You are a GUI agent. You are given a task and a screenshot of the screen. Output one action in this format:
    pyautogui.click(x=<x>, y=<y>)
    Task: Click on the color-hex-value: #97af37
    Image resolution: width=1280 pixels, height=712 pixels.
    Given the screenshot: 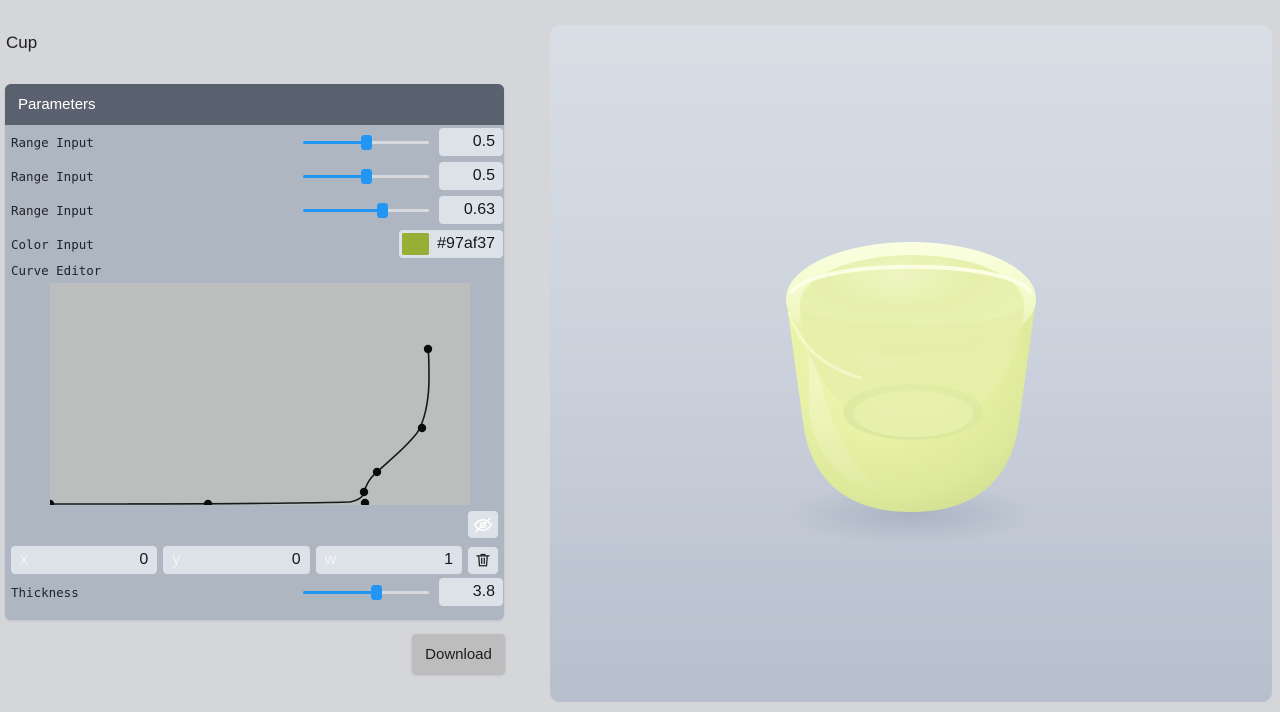 What is the action you would take?
    pyautogui.click(x=466, y=243)
    